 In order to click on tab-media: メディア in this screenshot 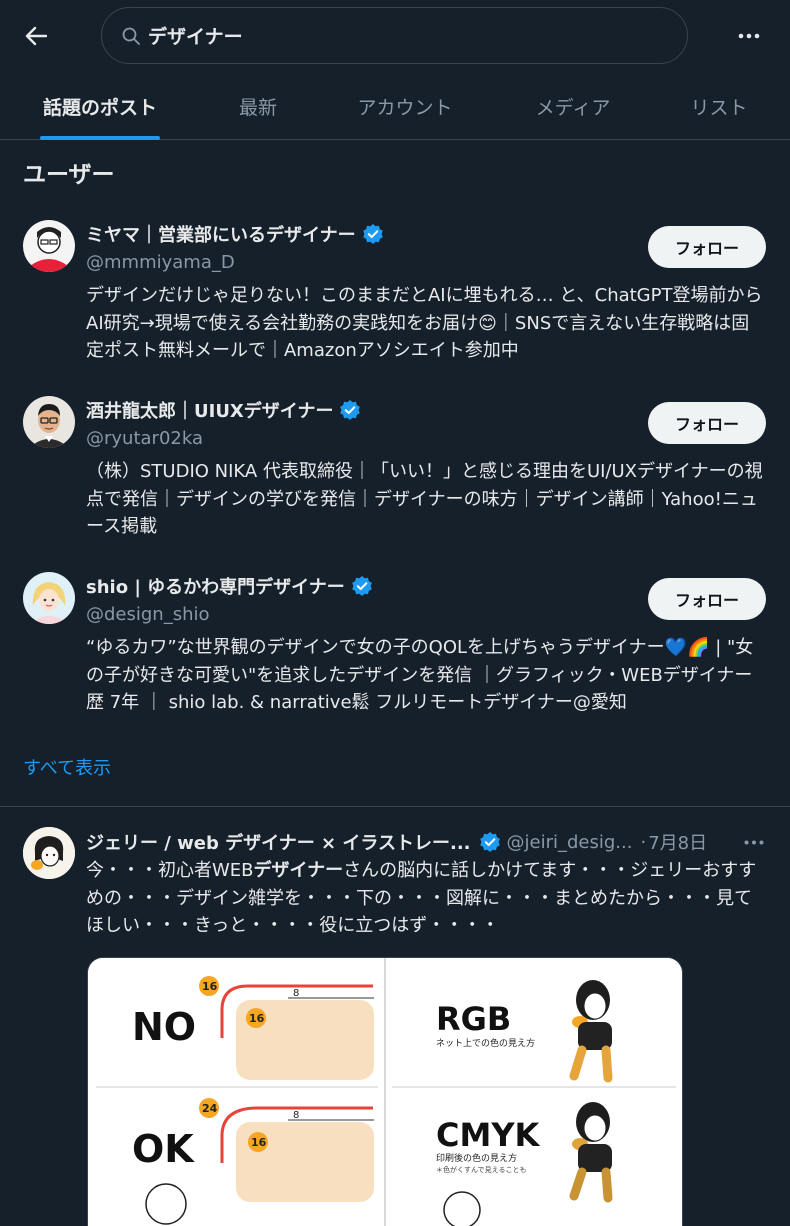, I will do `click(573, 106)`.